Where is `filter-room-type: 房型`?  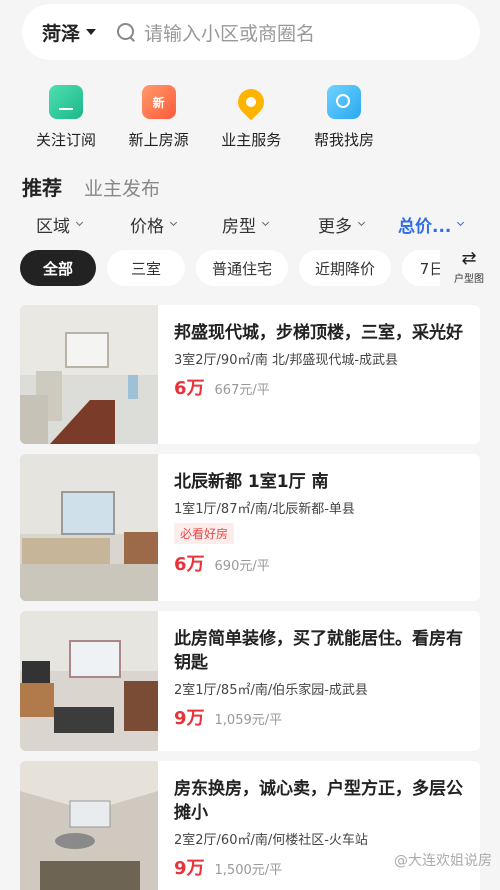
filter-room-type: 房型 is located at coordinates (246, 224).